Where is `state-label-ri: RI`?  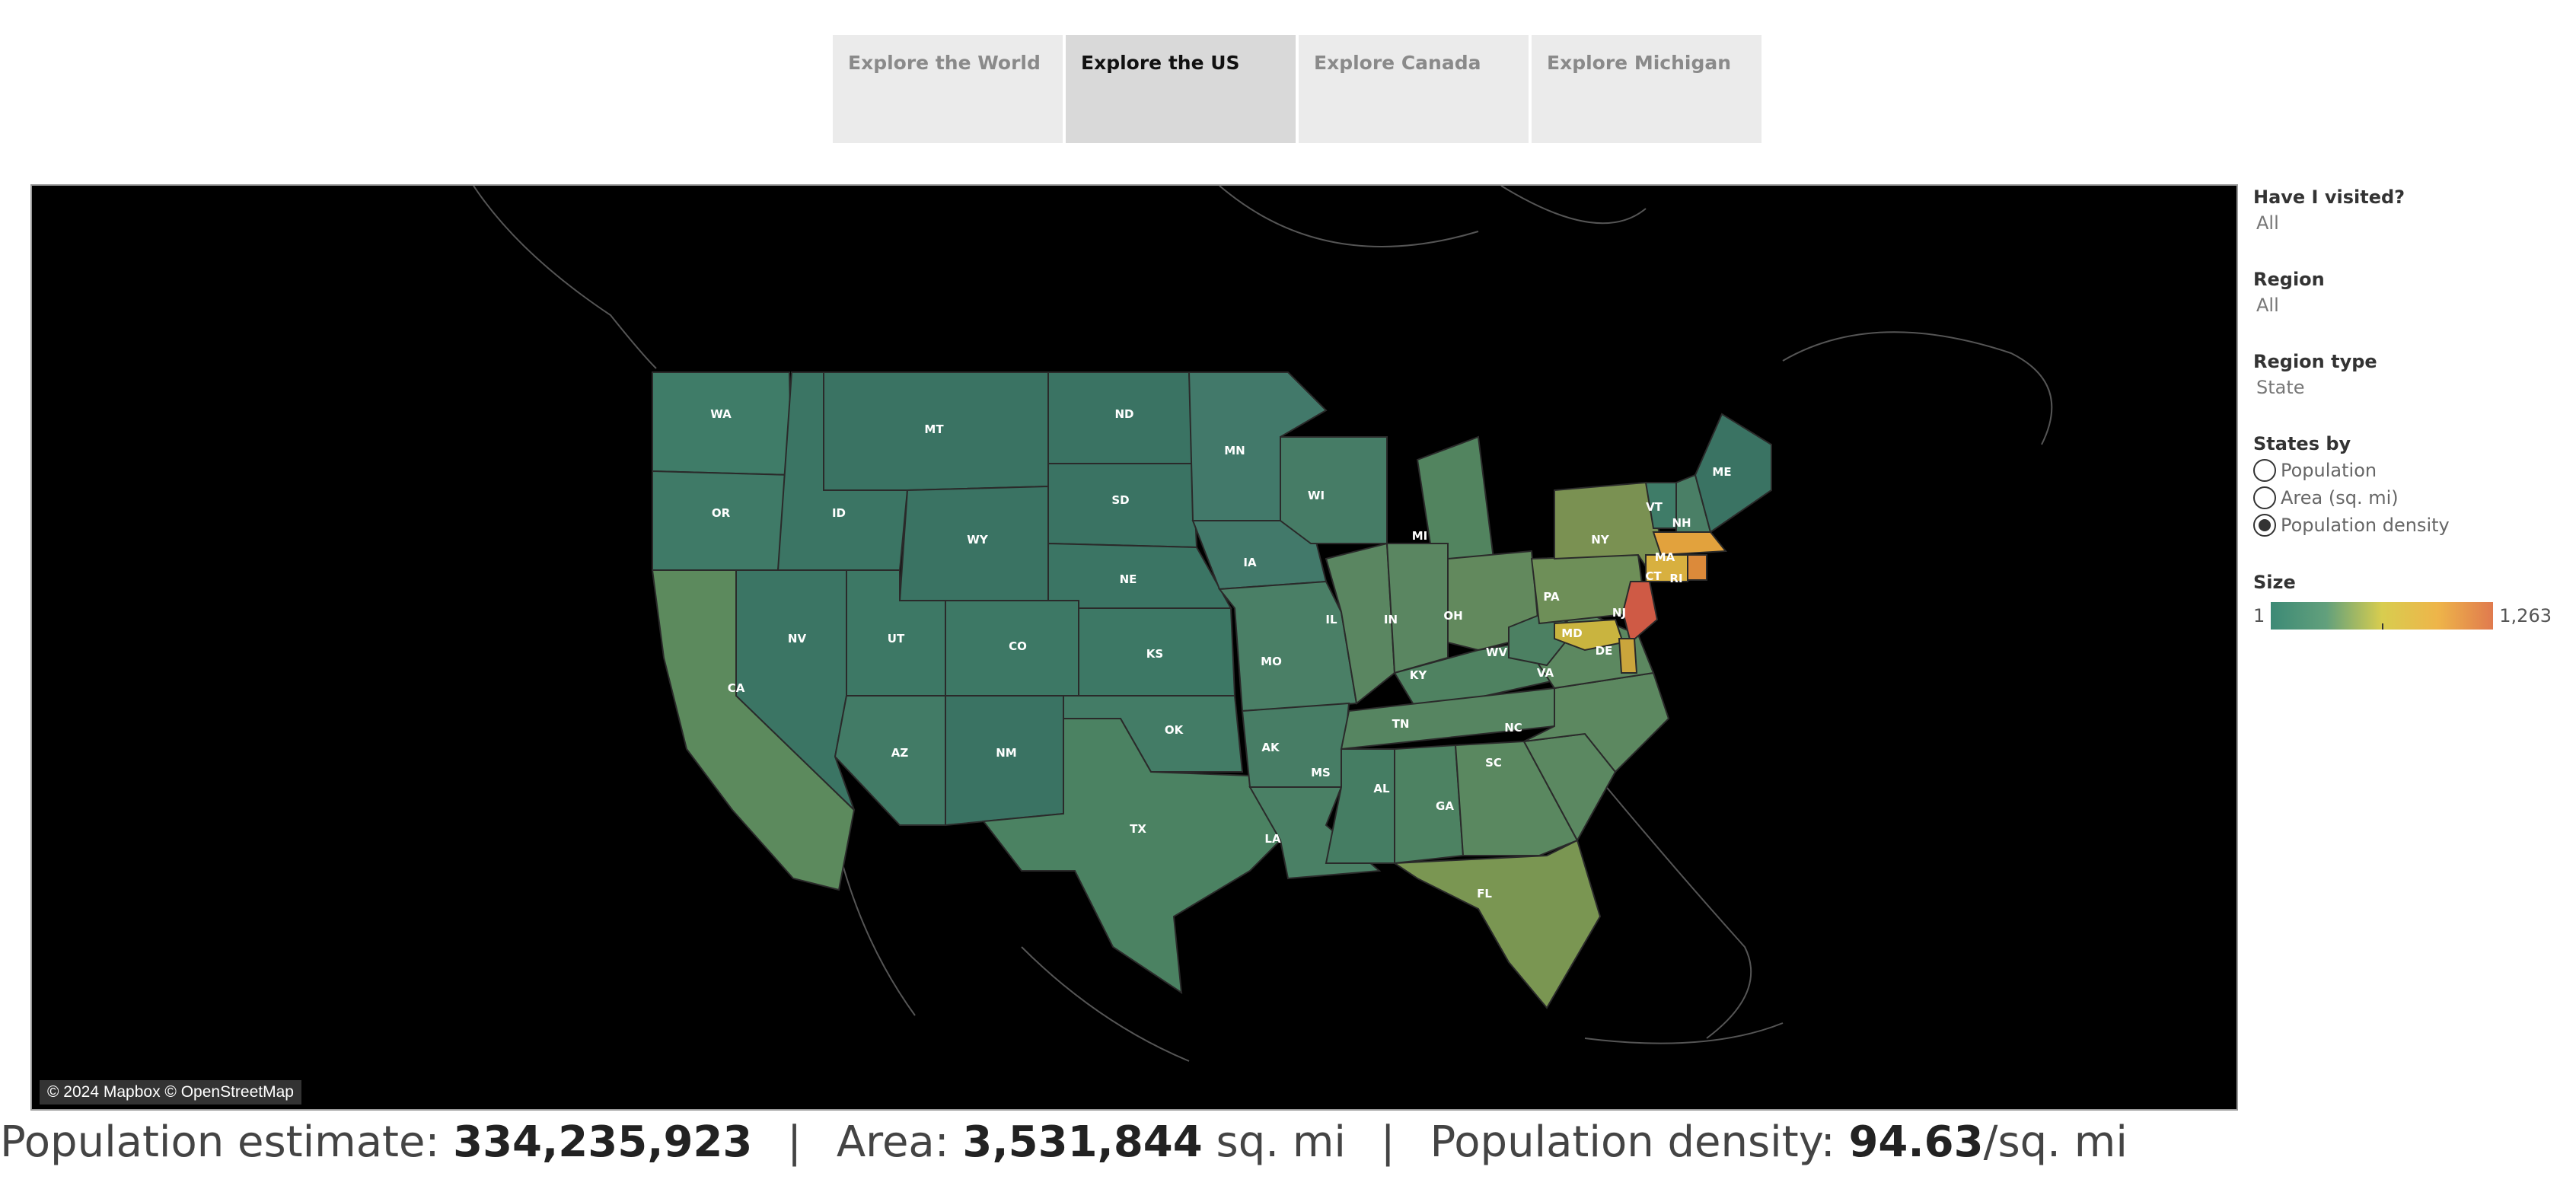 state-label-ri: RI is located at coordinates (1676, 578).